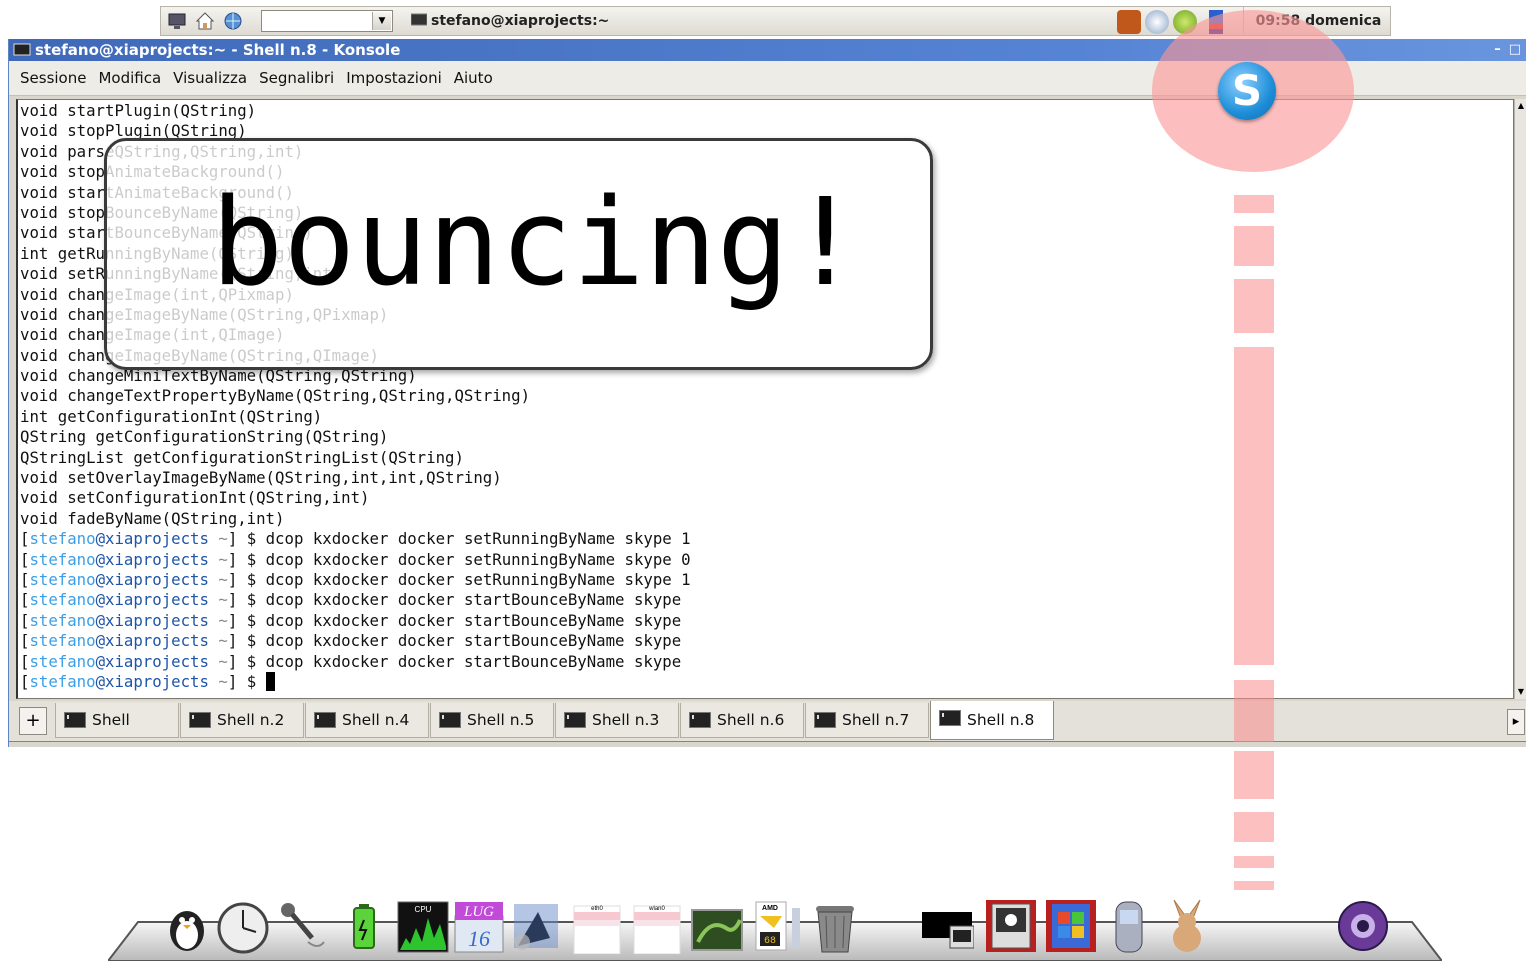 Image resolution: width=1526 pixels, height=961 pixels. What do you see at coordinates (520, 21) in the screenshot?
I see `taskbar-item-label: stefano@xiaprojects:~` at bounding box center [520, 21].